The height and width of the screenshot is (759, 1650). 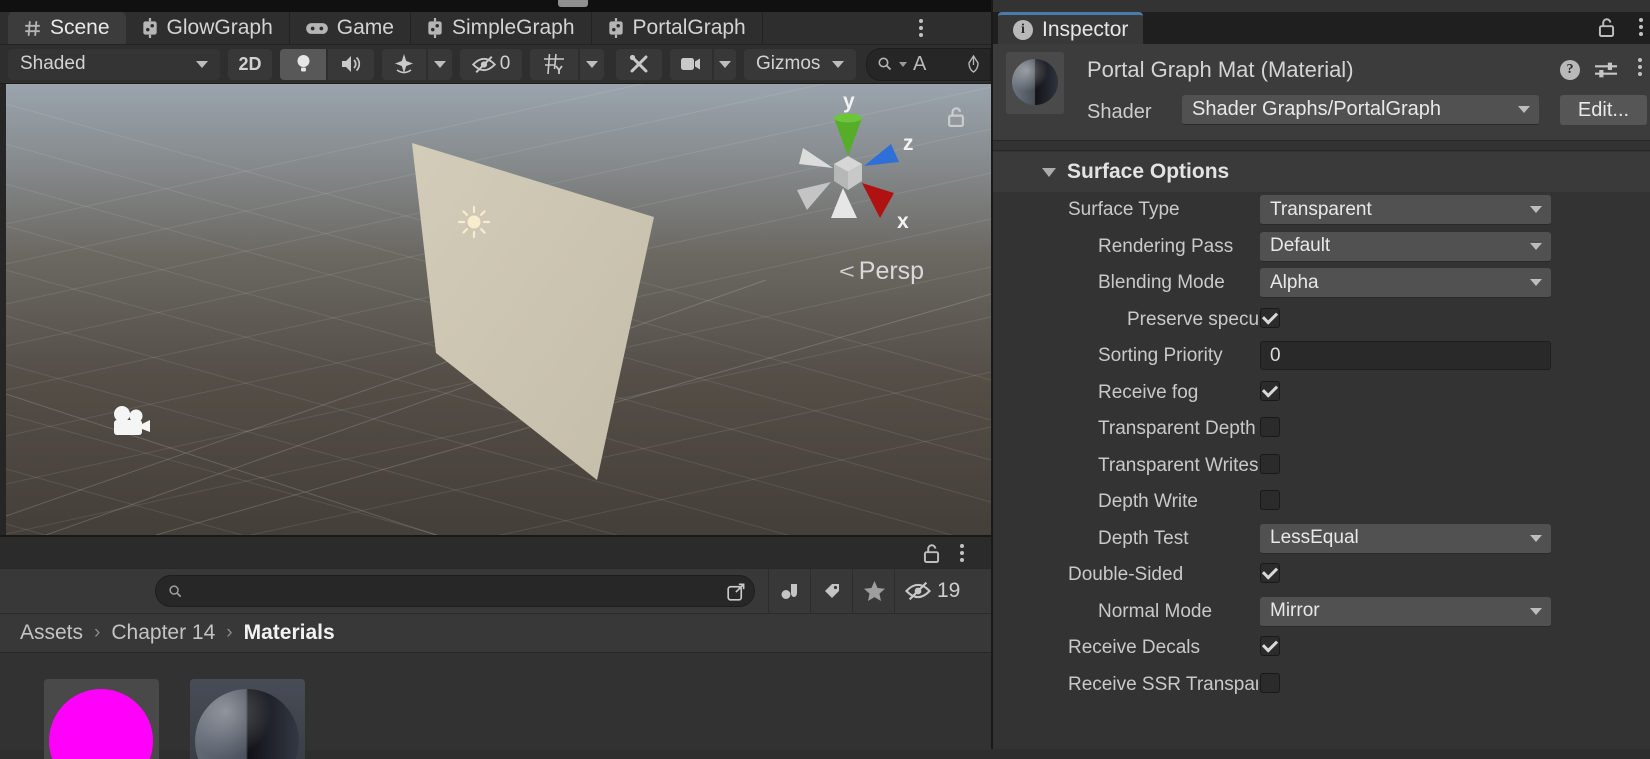 I want to click on transparent-writes-checkbox, so click(x=1270, y=463).